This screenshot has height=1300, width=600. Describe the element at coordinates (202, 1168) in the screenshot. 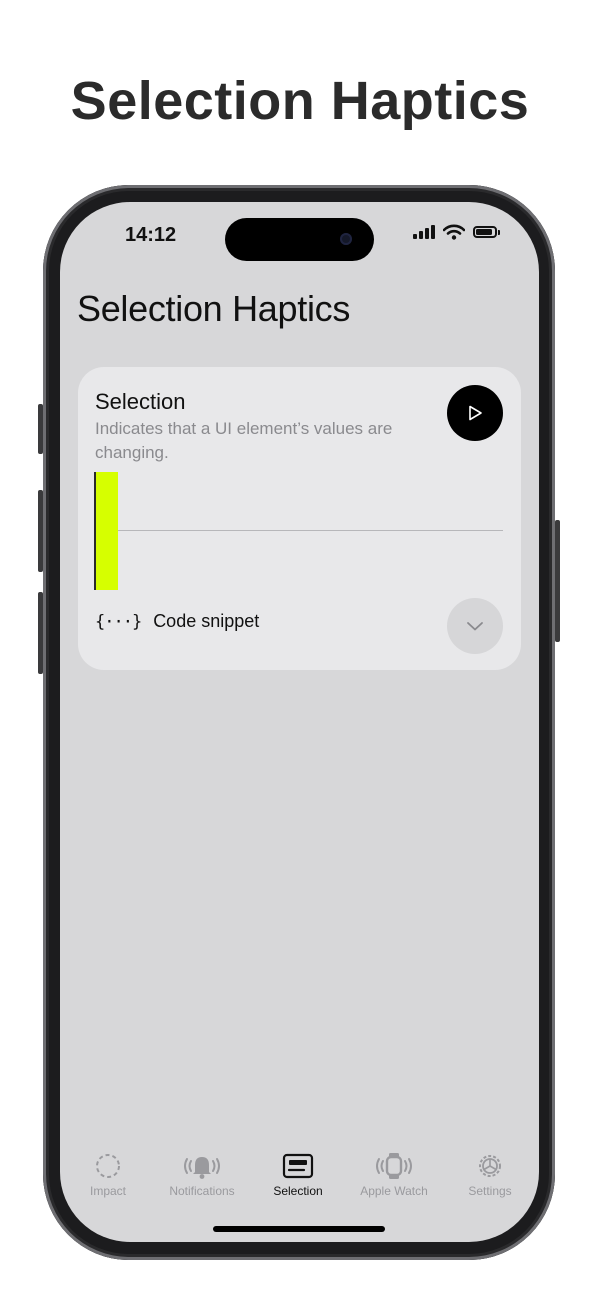

I see `bell-icon` at that location.